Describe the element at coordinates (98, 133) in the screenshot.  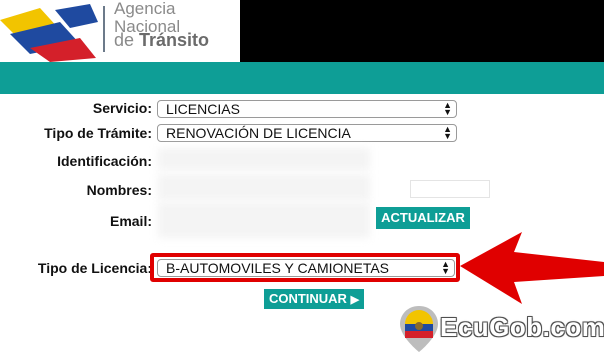
I see `tramite-label: Tipo de Trámite:` at that location.